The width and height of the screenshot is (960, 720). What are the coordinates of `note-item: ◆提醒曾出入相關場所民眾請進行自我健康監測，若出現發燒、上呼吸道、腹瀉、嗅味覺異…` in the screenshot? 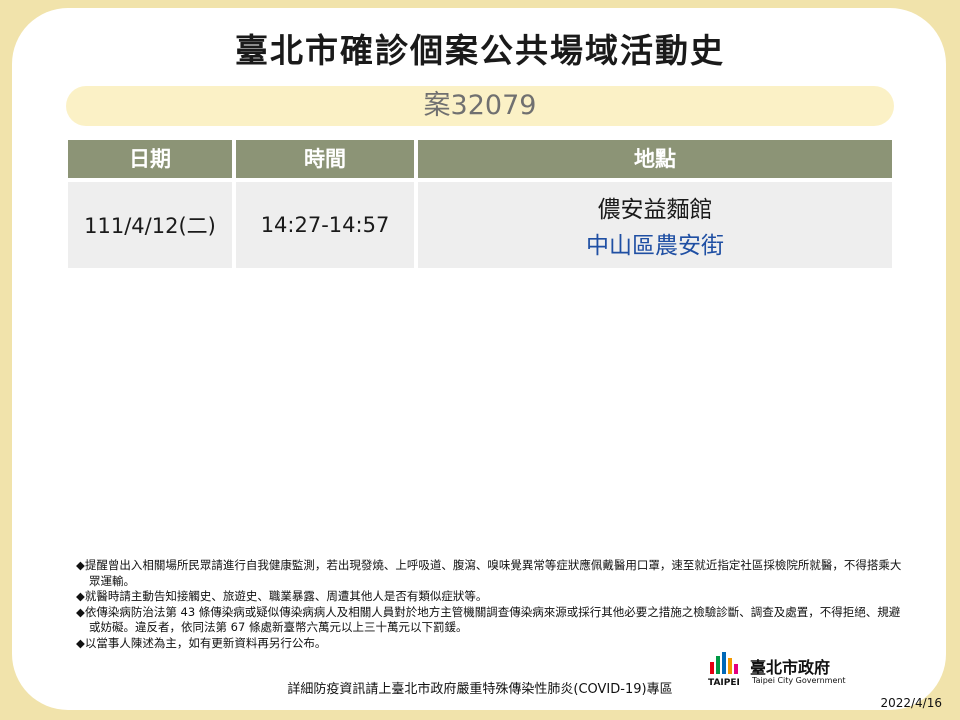 It's located at (489, 573).